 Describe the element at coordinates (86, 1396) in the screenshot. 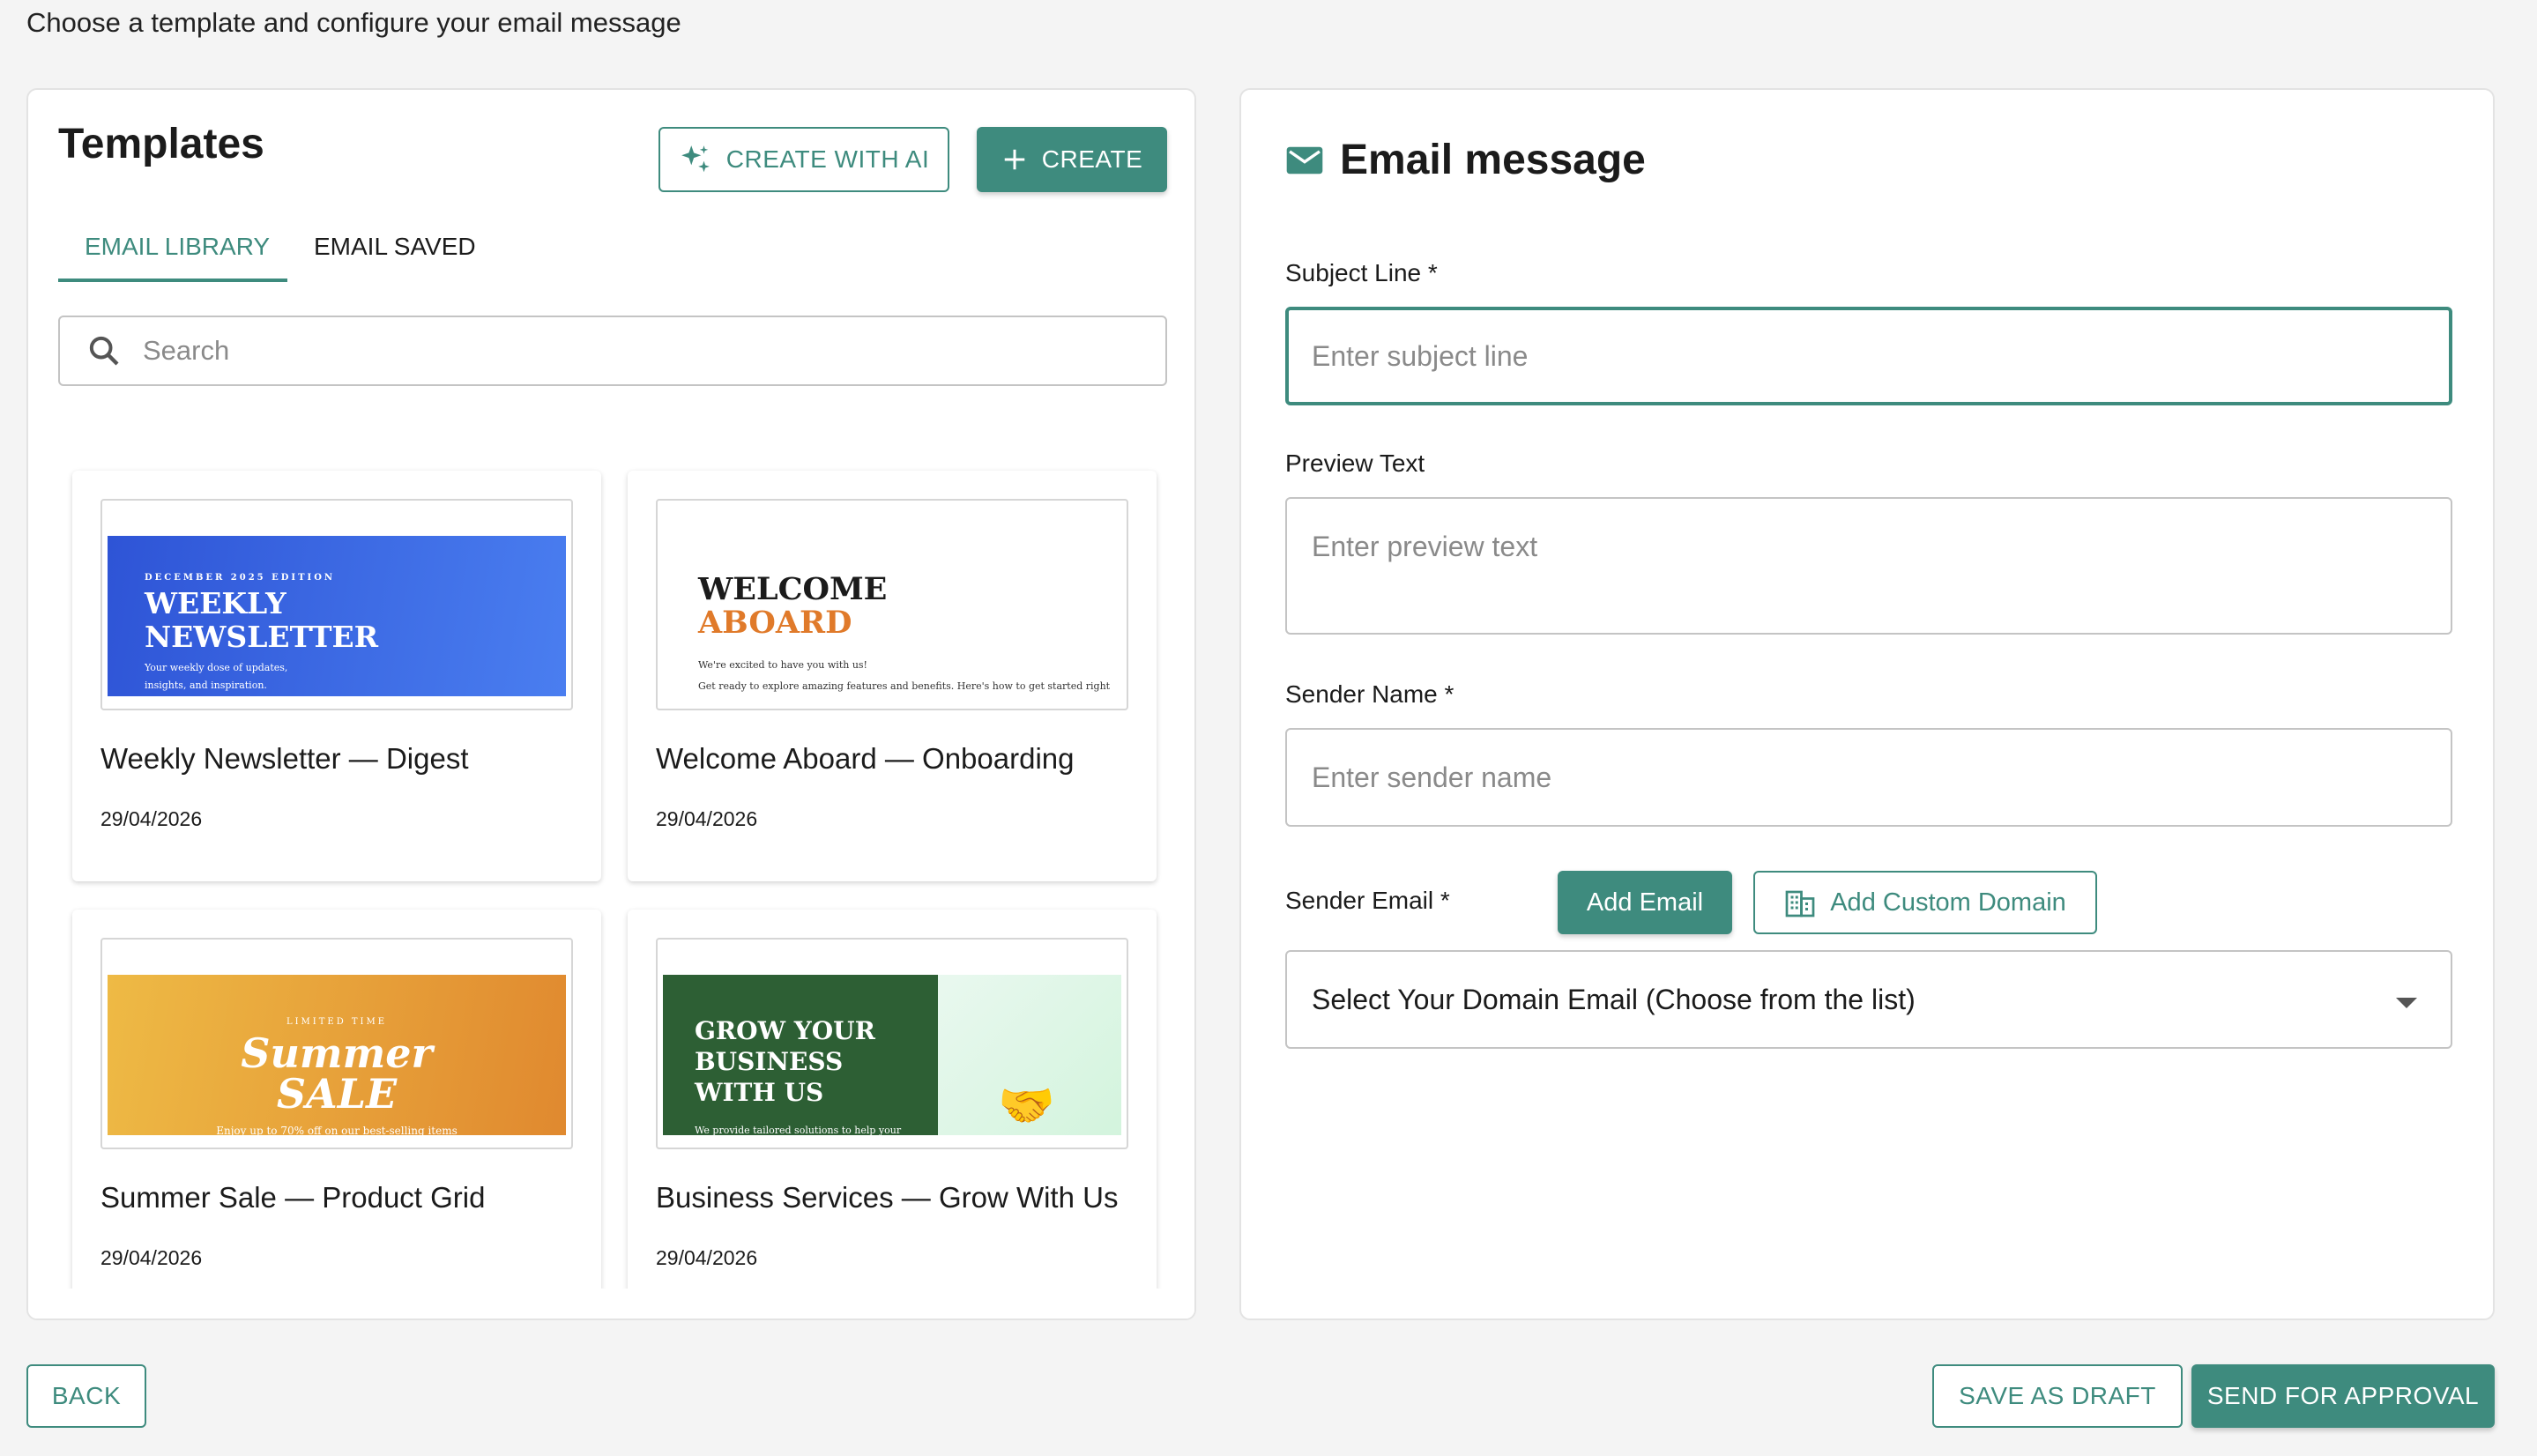

I see `back-button: BACK` at that location.